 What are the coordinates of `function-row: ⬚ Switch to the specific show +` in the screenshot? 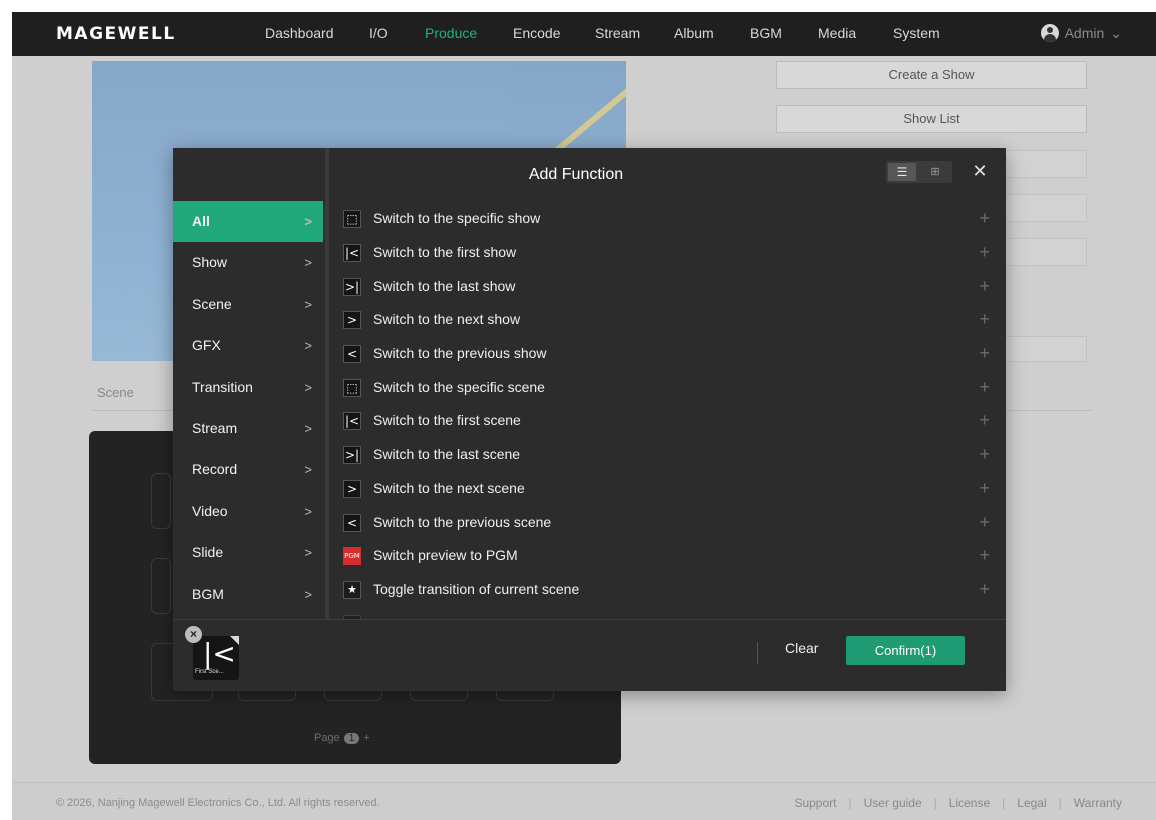 It's located at (667, 218).